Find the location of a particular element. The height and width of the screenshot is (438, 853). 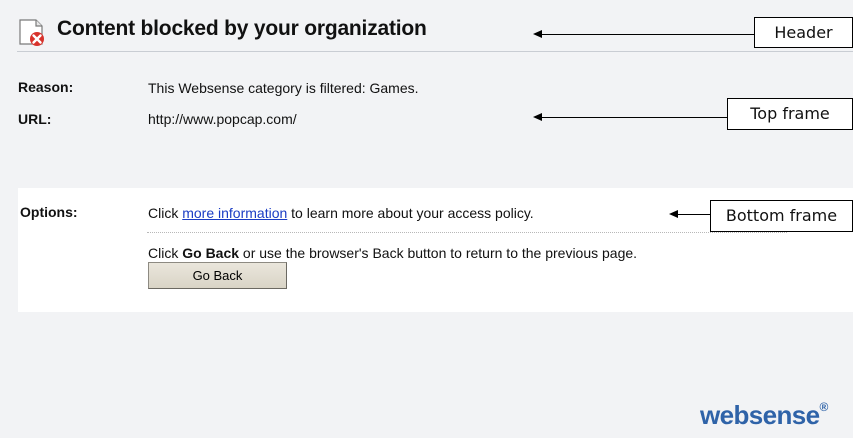

go-back-bold-text: Go Back is located at coordinates (211, 253).